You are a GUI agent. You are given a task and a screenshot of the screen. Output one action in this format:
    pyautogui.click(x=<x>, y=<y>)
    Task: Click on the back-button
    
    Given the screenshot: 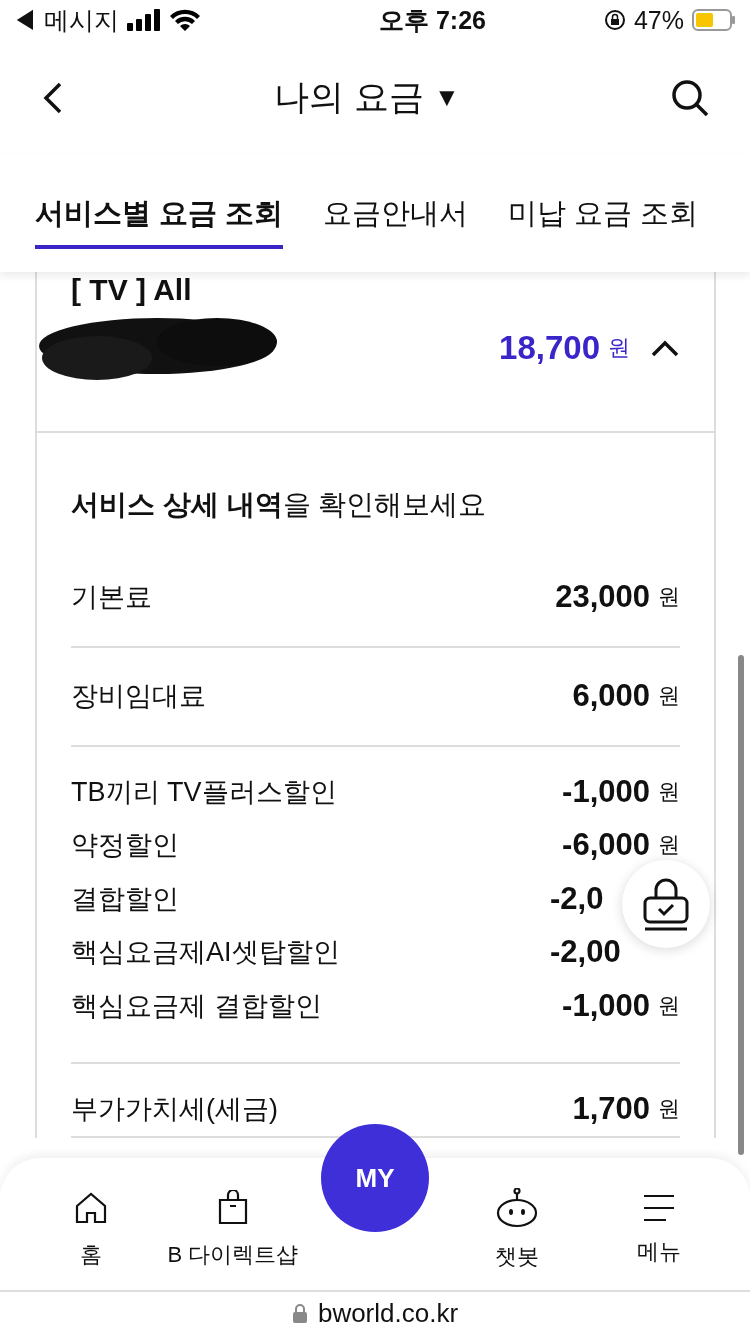 What is the action you would take?
    pyautogui.click(x=53, y=97)
    